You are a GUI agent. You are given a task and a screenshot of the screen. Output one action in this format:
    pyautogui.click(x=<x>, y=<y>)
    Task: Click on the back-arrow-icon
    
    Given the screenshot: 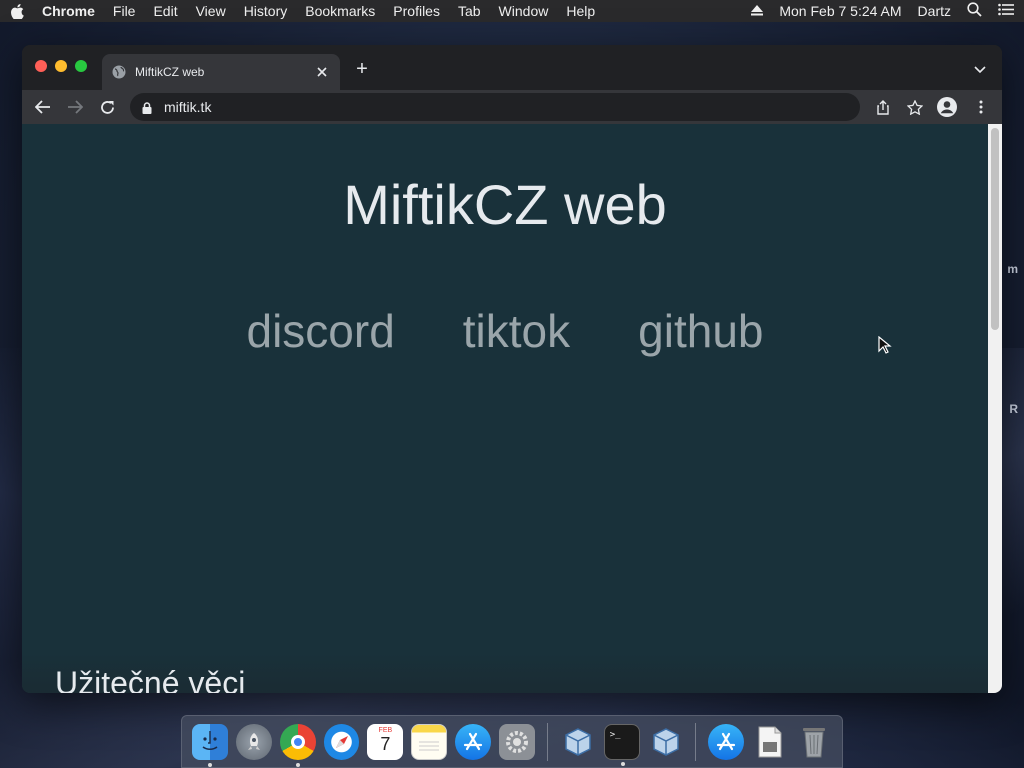 What is the action you would take?
    pyautogui.click(x=43, y=107)
    